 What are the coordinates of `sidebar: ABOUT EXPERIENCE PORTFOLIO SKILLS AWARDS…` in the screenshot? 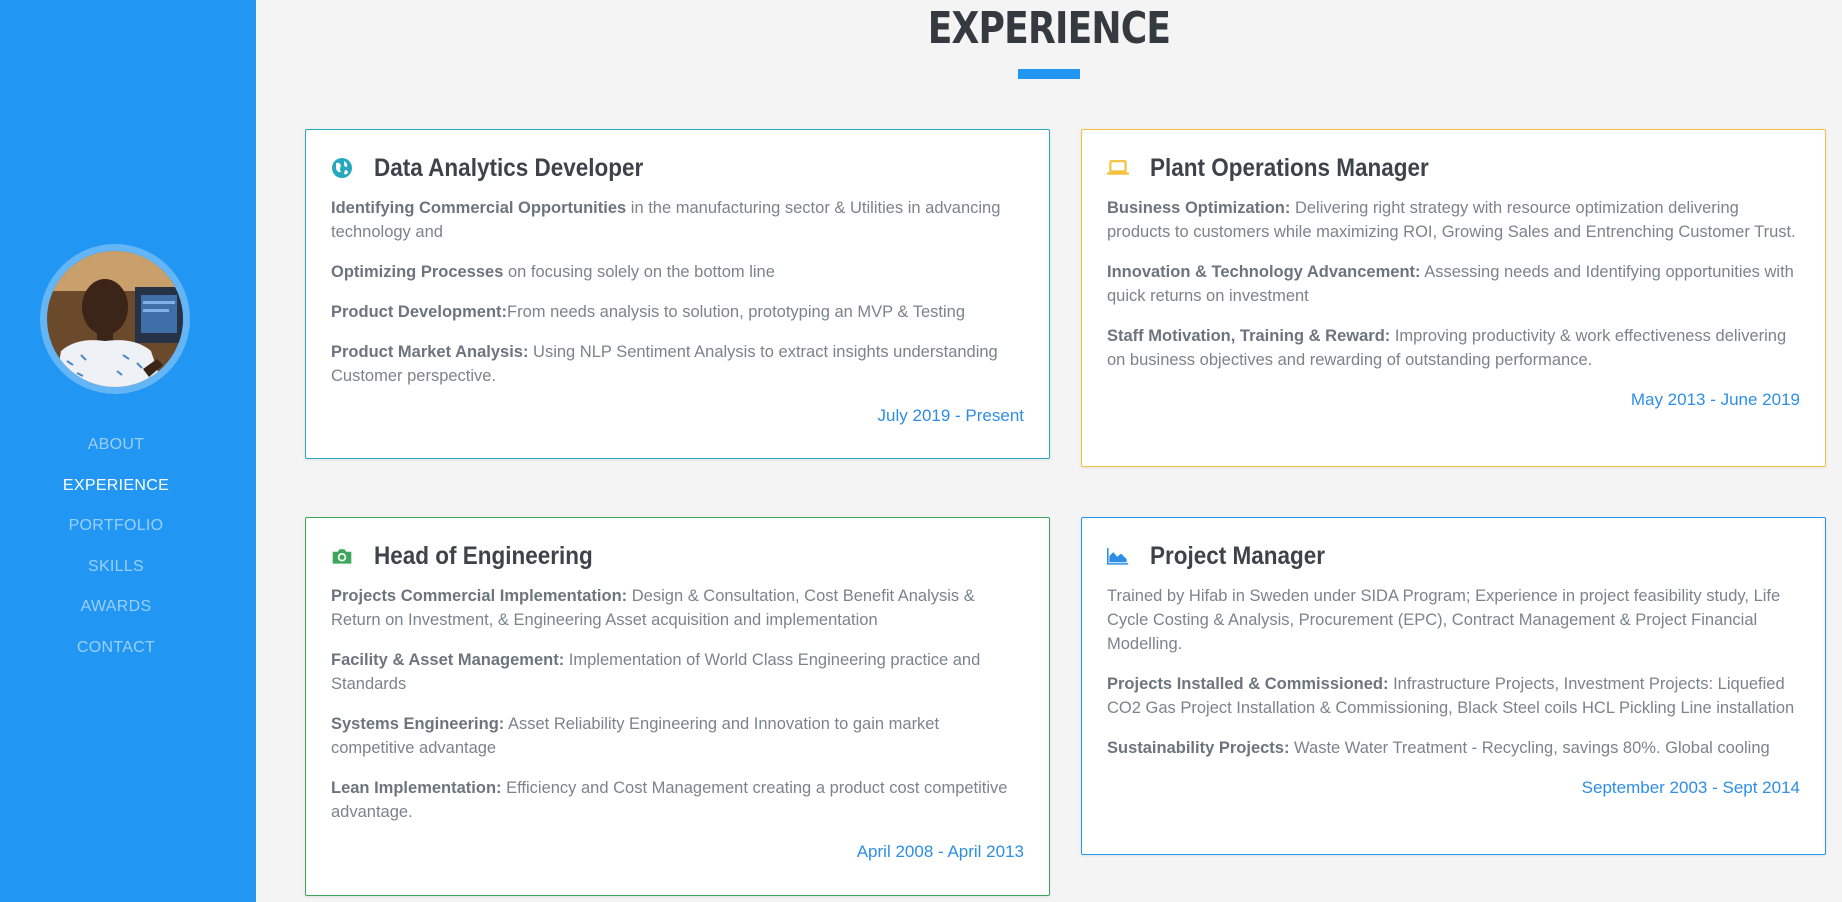 It's located at (128, 451).